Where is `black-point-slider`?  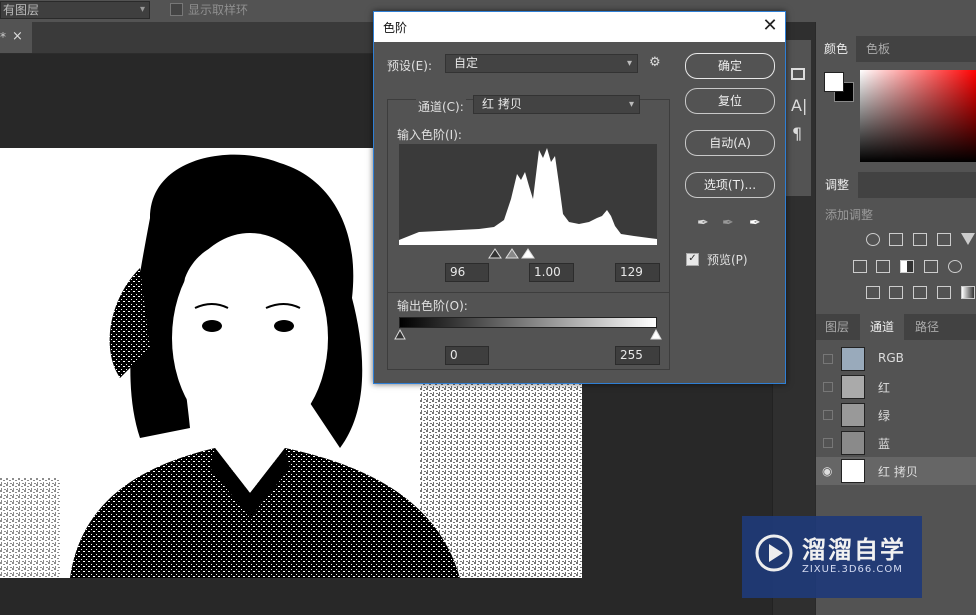 black-point-slider is located at coordinates (495, 253).